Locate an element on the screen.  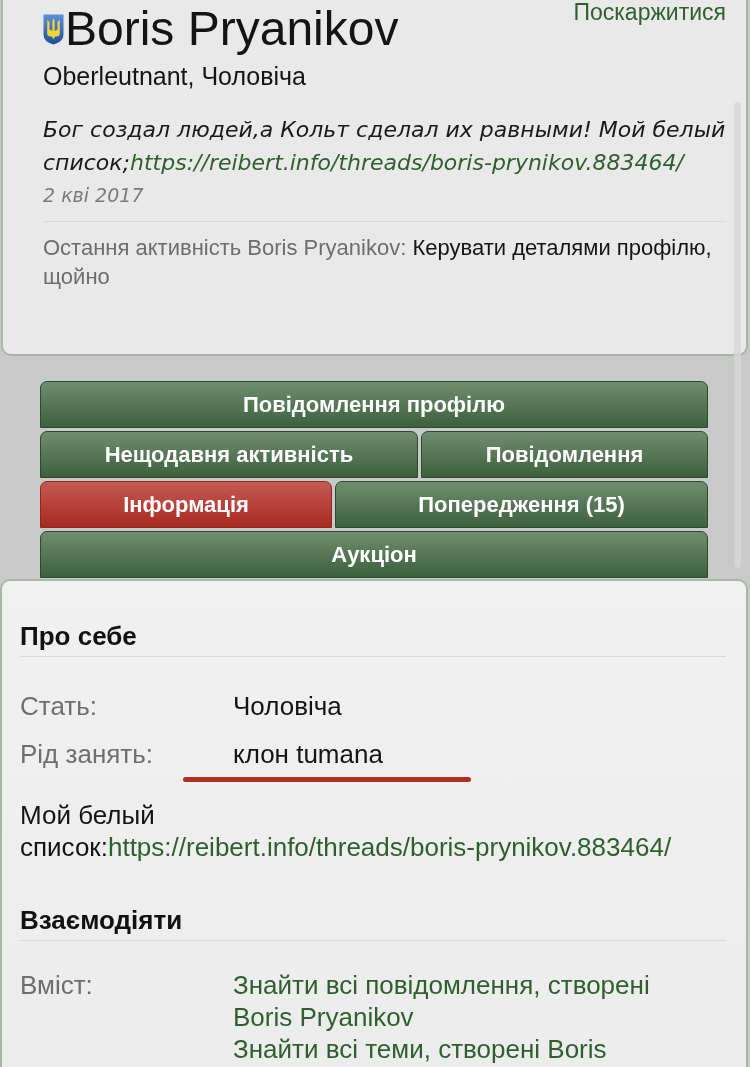
field-label: Рід занять: is located at coordinates (87, 754).